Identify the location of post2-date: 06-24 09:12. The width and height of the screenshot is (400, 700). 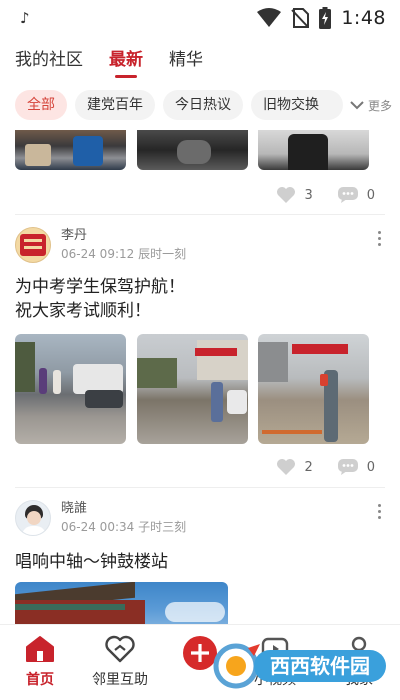
(98, 254).